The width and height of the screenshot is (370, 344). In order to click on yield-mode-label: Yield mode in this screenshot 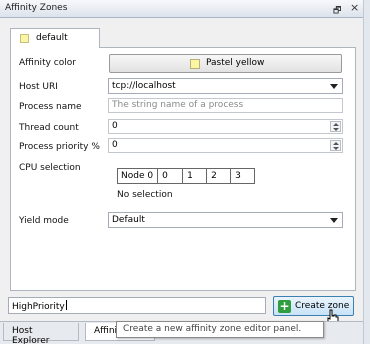, I will do `click(44, 221)`.